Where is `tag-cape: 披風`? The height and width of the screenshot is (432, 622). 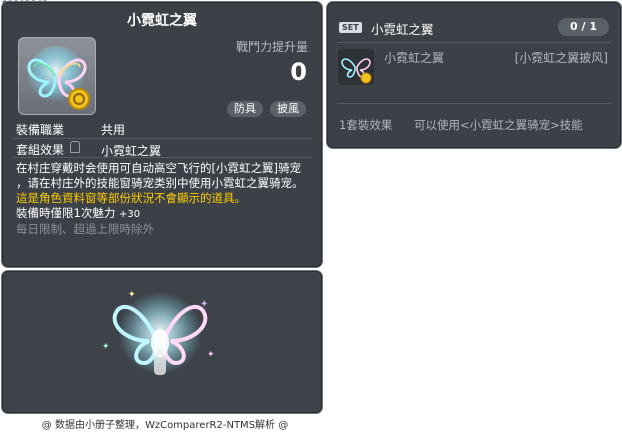
tag-cape: 披風 is located at coordinates (288, 109).